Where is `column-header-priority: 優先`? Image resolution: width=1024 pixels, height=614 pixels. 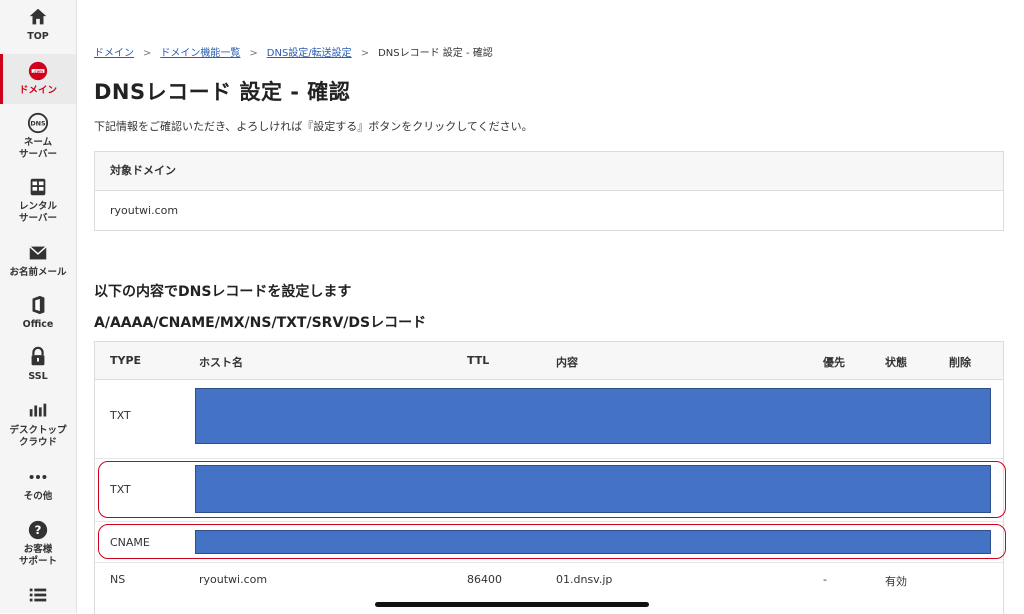
column-header-priority: 優先 is located at coordinates (834, 362).